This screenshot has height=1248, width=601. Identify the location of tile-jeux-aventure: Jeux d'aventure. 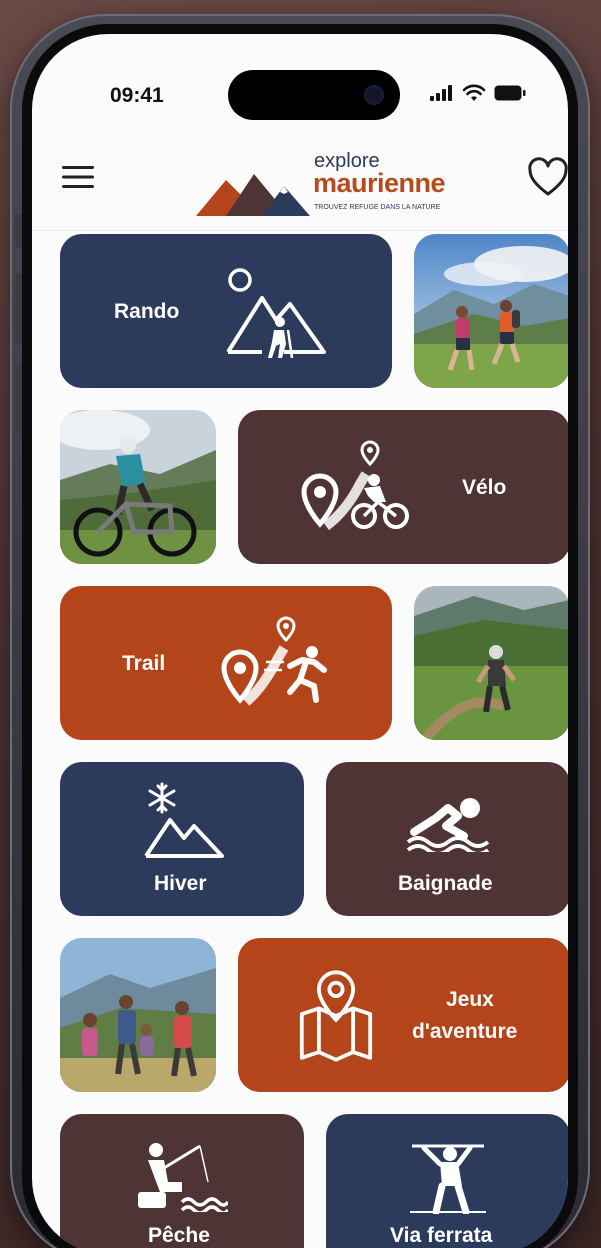
(403, 1015).